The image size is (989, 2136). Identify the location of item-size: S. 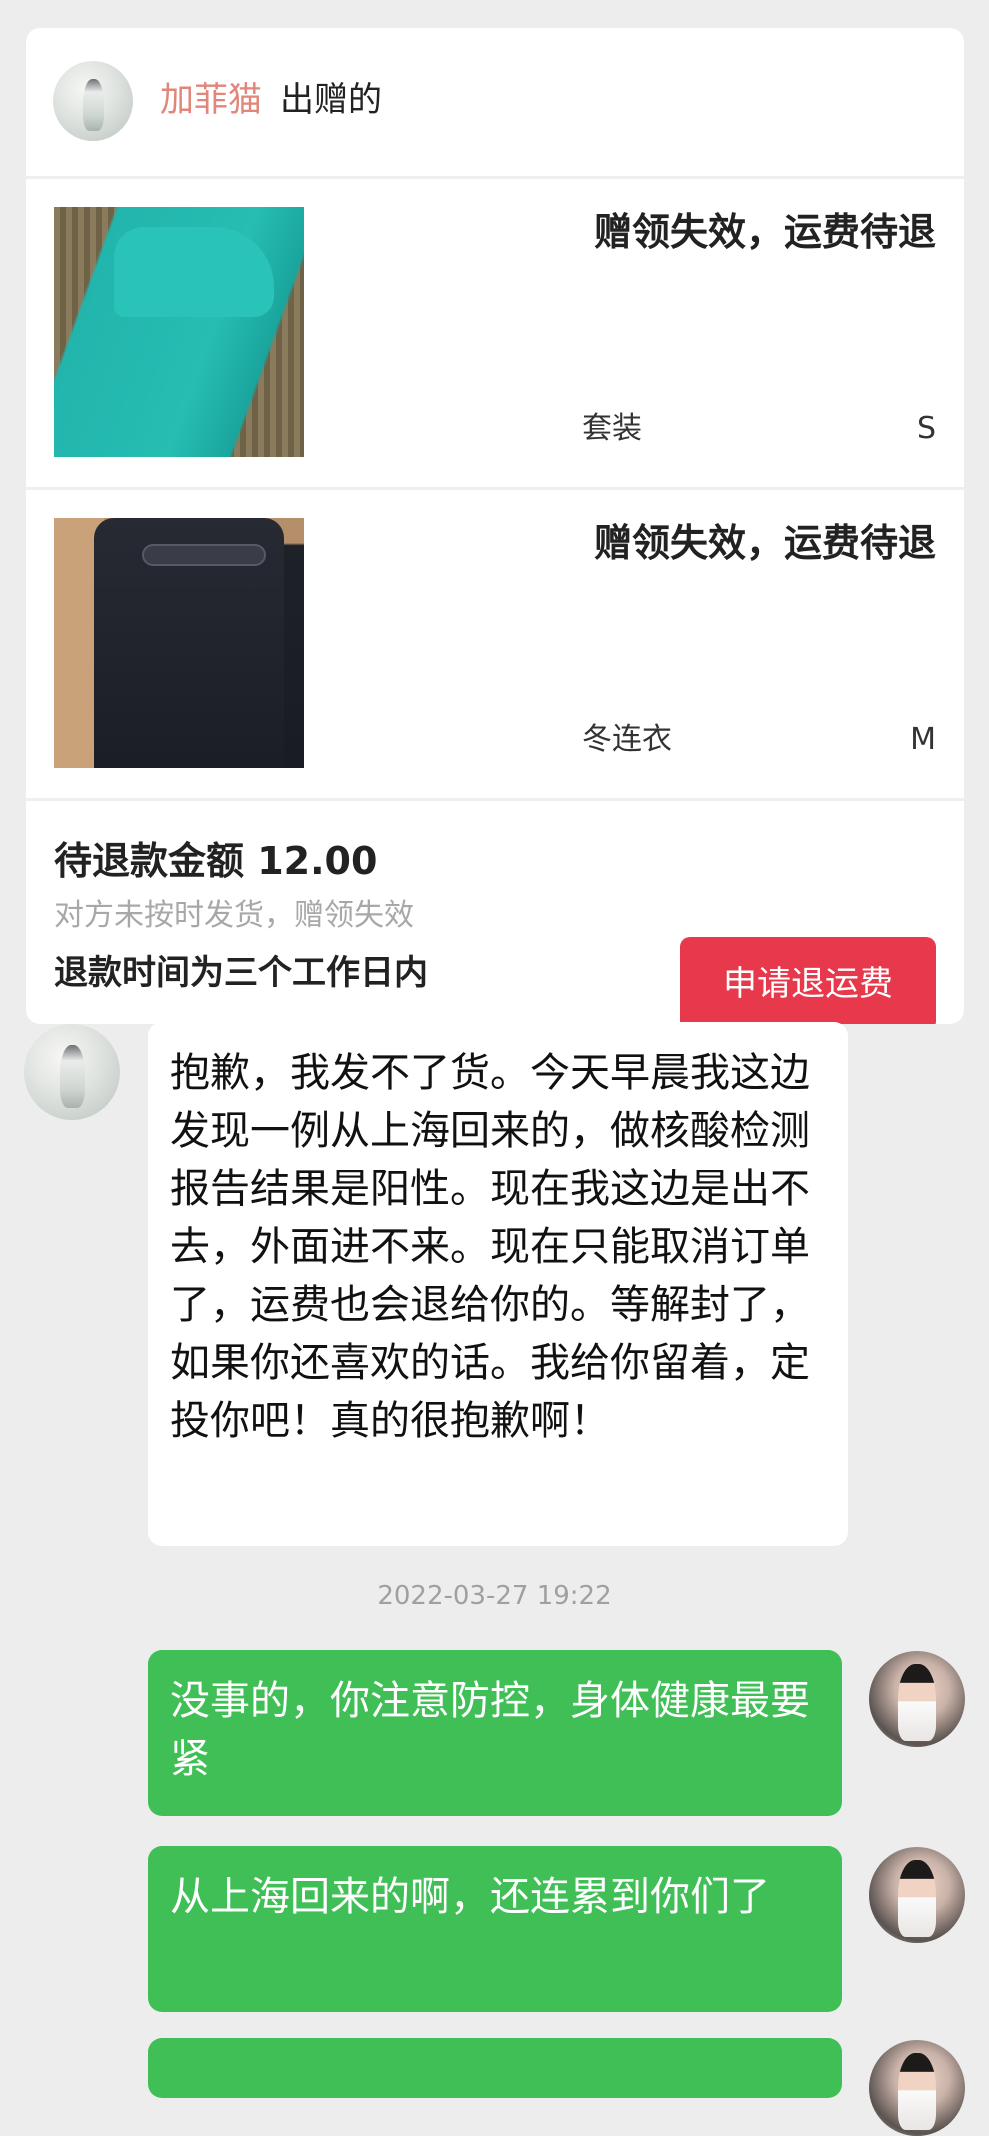
(926, 428).